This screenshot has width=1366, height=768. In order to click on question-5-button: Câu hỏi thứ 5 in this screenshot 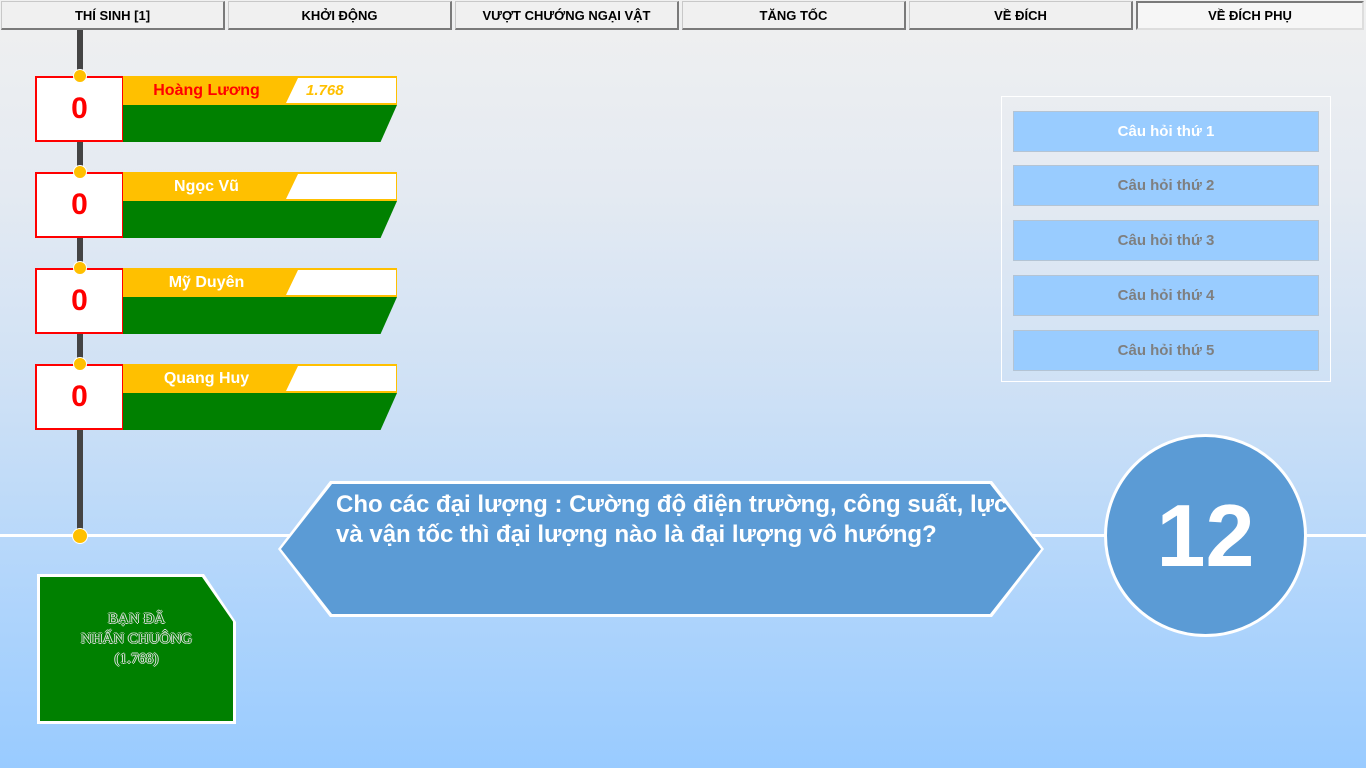, I will do `click(1166, 350)`.